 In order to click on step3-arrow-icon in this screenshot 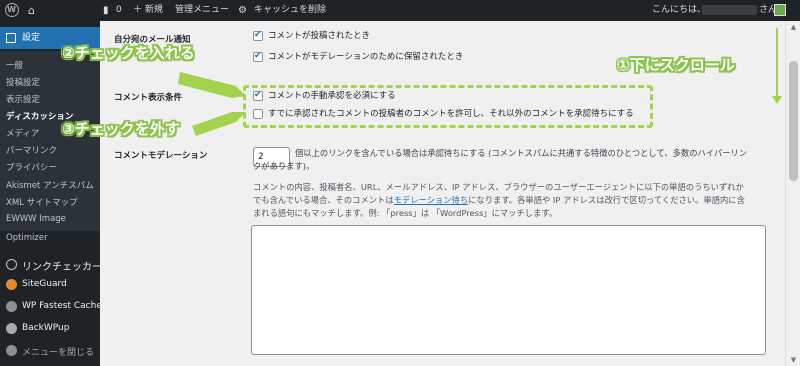, I will do `click(219, 124)`.